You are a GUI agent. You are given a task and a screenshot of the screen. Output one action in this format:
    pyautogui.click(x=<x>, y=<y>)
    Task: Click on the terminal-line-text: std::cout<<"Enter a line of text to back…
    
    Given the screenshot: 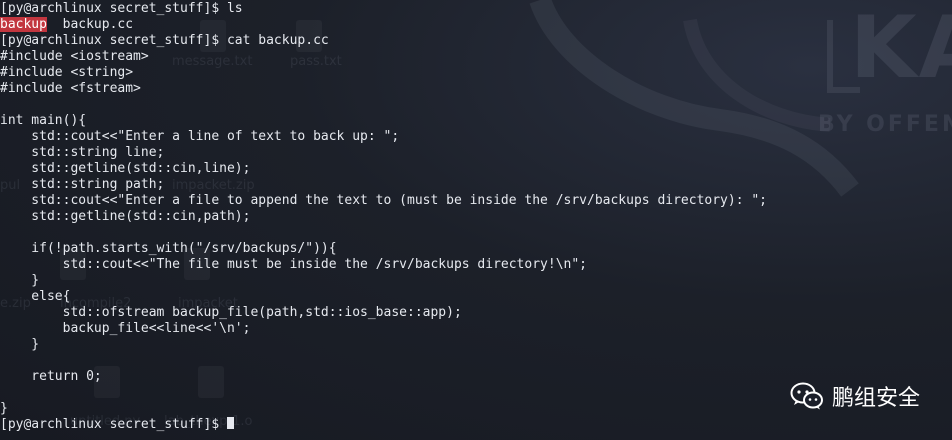 What is the action you would take?
    pyautogui.click(x=200, y=136)
    